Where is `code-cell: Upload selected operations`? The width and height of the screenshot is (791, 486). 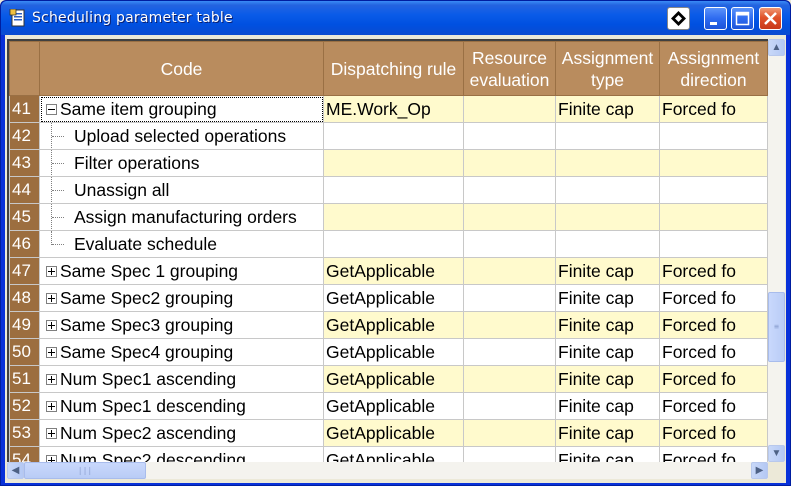
code-cell: Upload selected operations is located at coordinates (181, 136).